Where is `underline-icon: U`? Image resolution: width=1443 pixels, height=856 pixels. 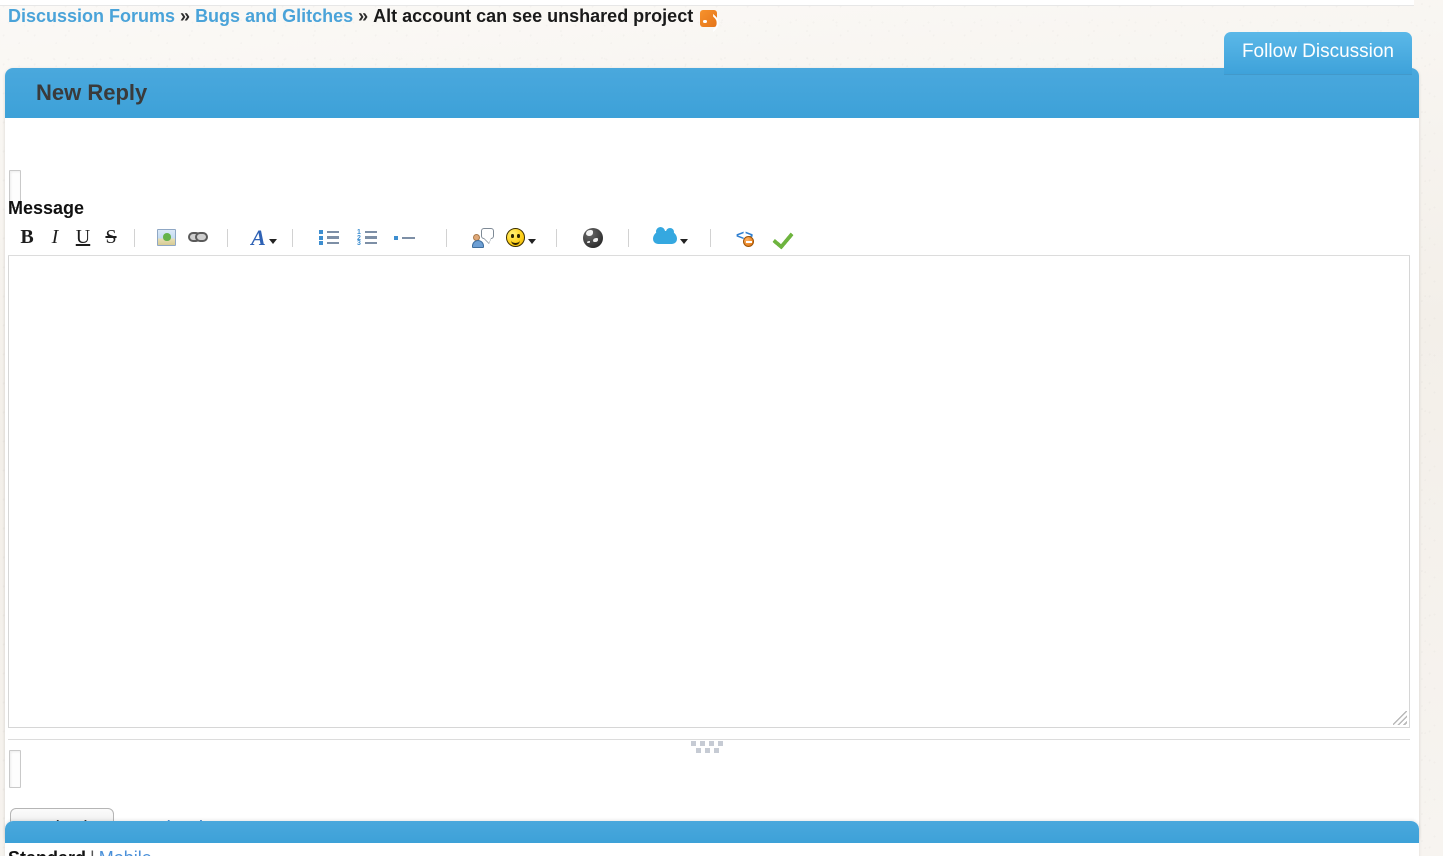
underline-icon: U is located at coordinates (83, 237).